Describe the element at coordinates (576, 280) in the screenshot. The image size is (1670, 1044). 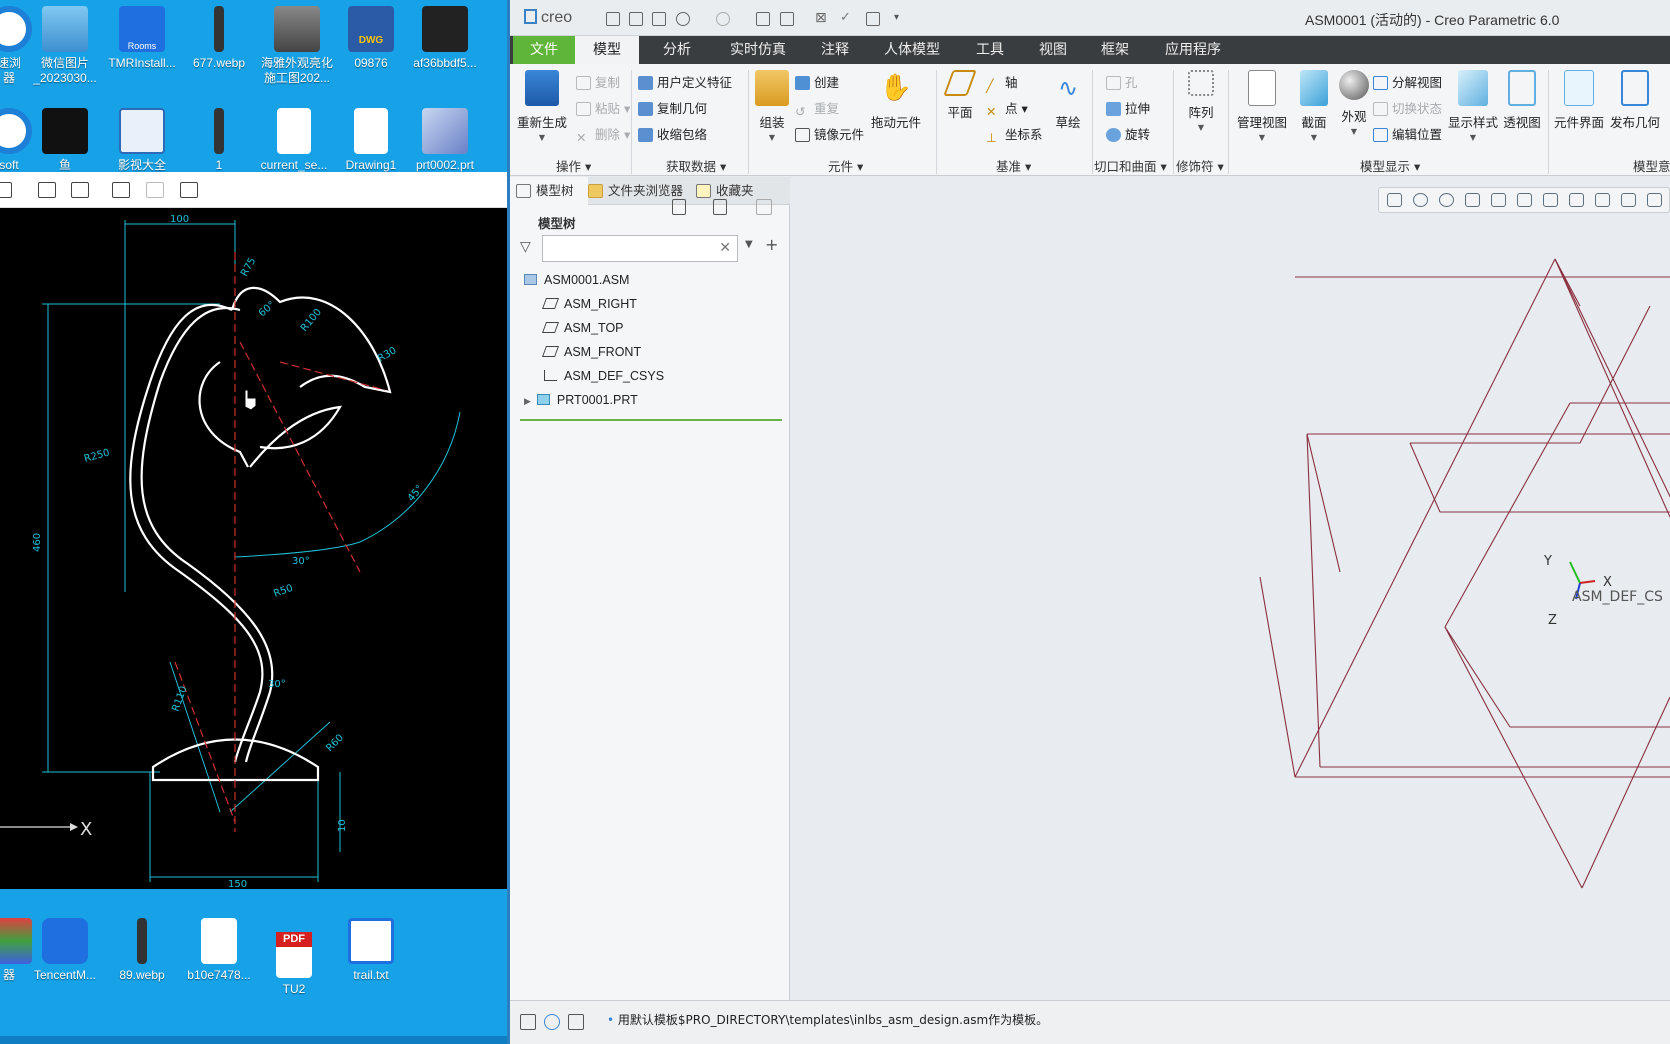
I see `tree-node-asm0001: ASM0001.ASM` at that location.